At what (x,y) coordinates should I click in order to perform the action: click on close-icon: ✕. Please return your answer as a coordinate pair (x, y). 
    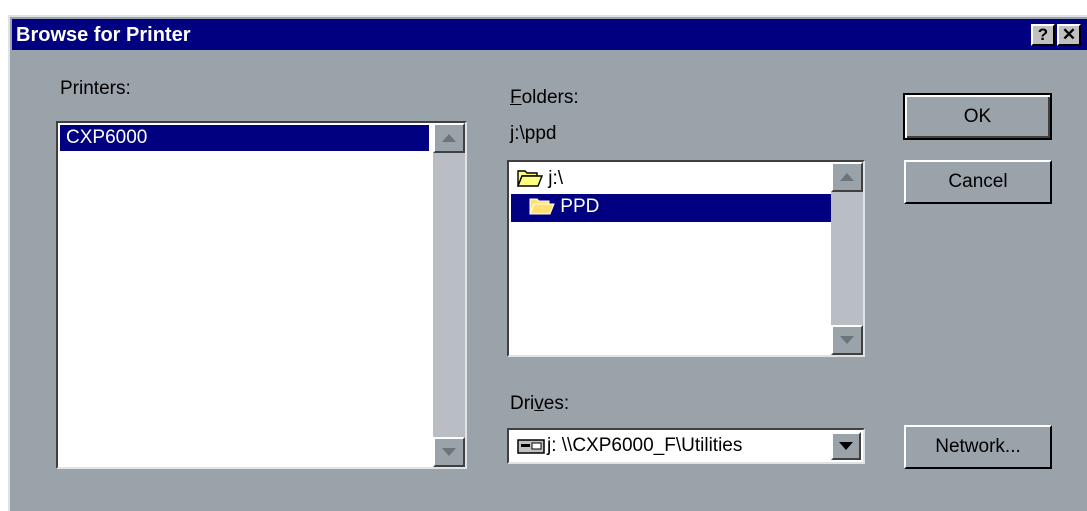
    Looking at the image, I should click on (1069, 34).